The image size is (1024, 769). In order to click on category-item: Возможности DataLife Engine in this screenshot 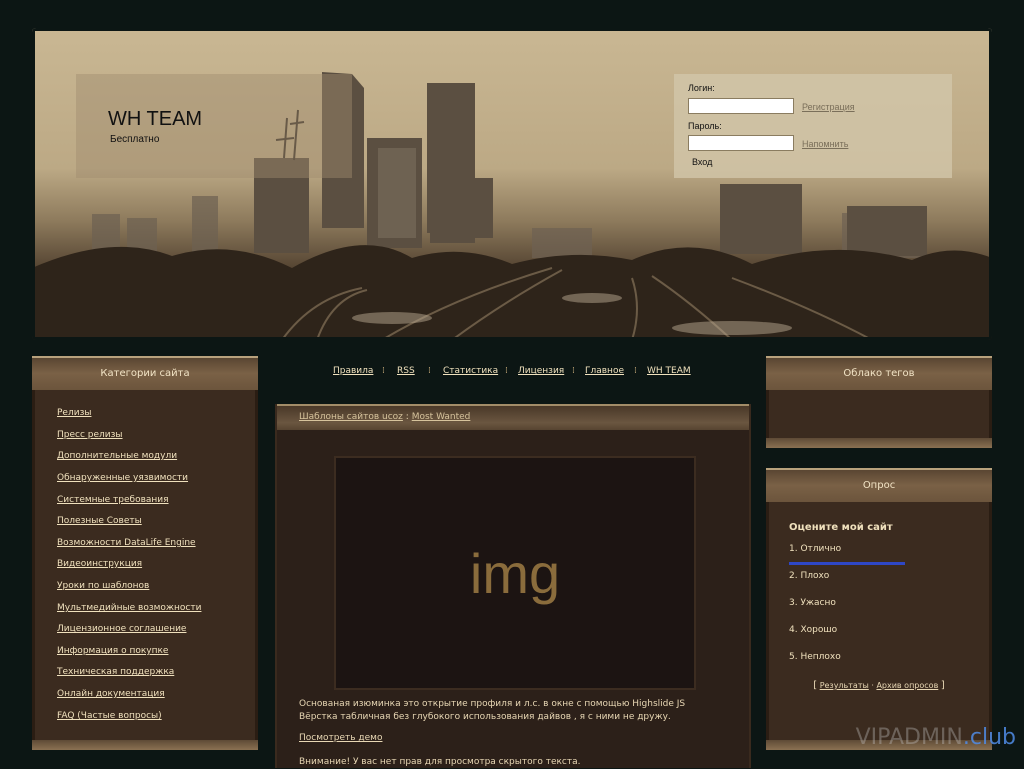, I will do `click(126, 543)`.